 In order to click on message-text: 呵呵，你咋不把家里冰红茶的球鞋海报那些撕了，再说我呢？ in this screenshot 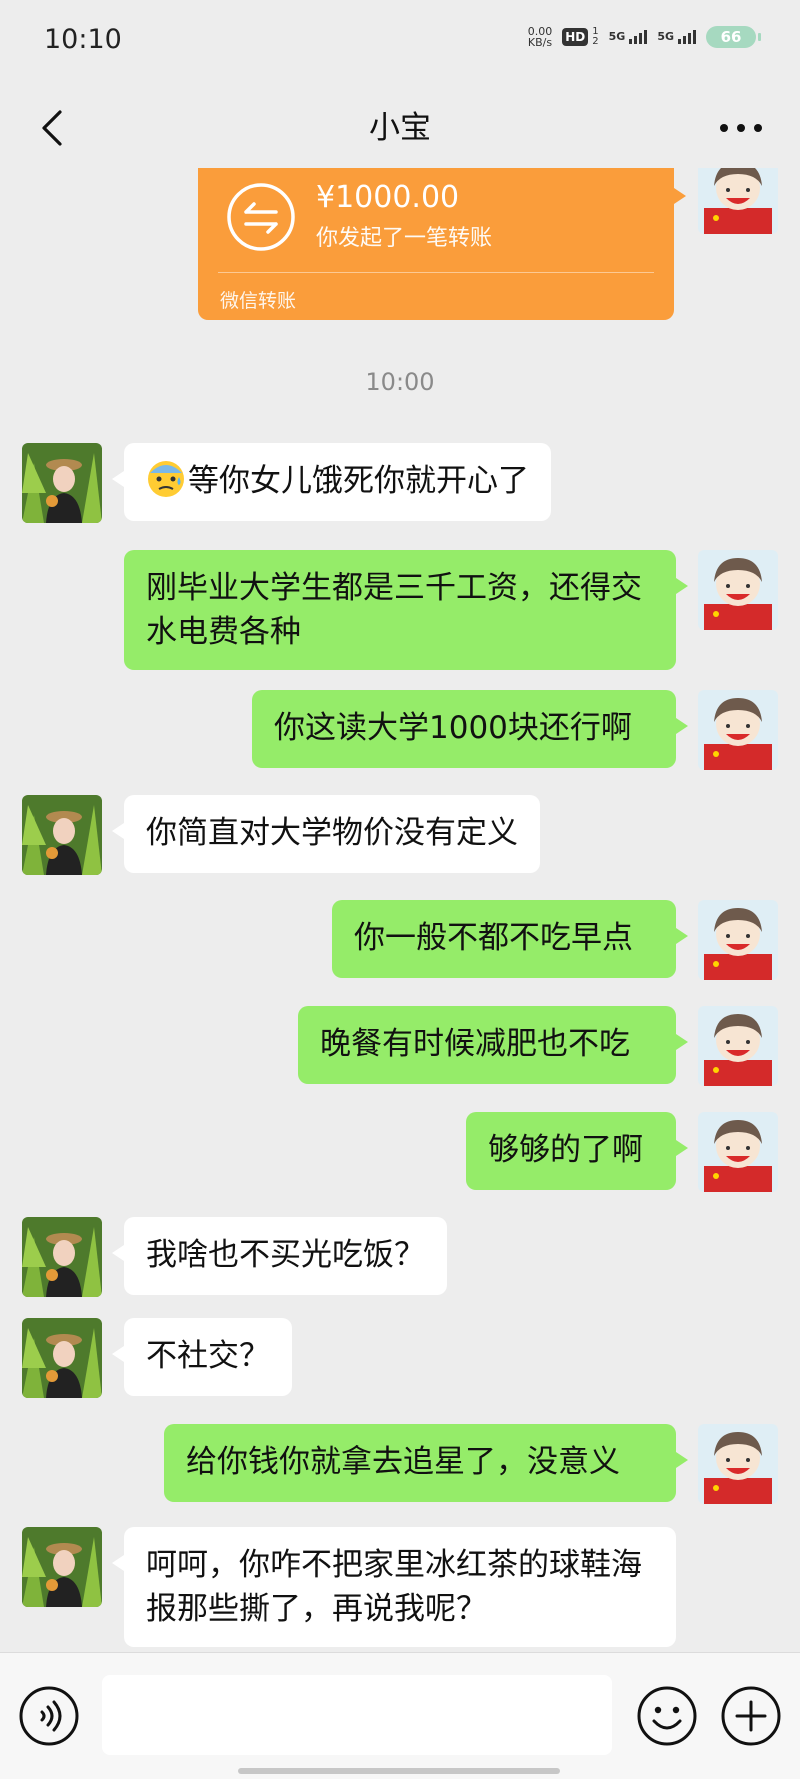, I will do `click(394, 1587)`.